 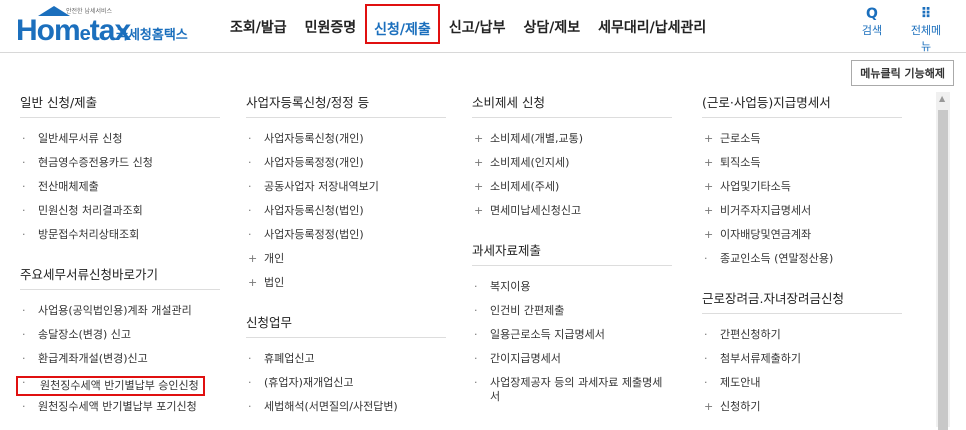 I want to click on logo-brand: Hometax, so click(x=73, y=30).